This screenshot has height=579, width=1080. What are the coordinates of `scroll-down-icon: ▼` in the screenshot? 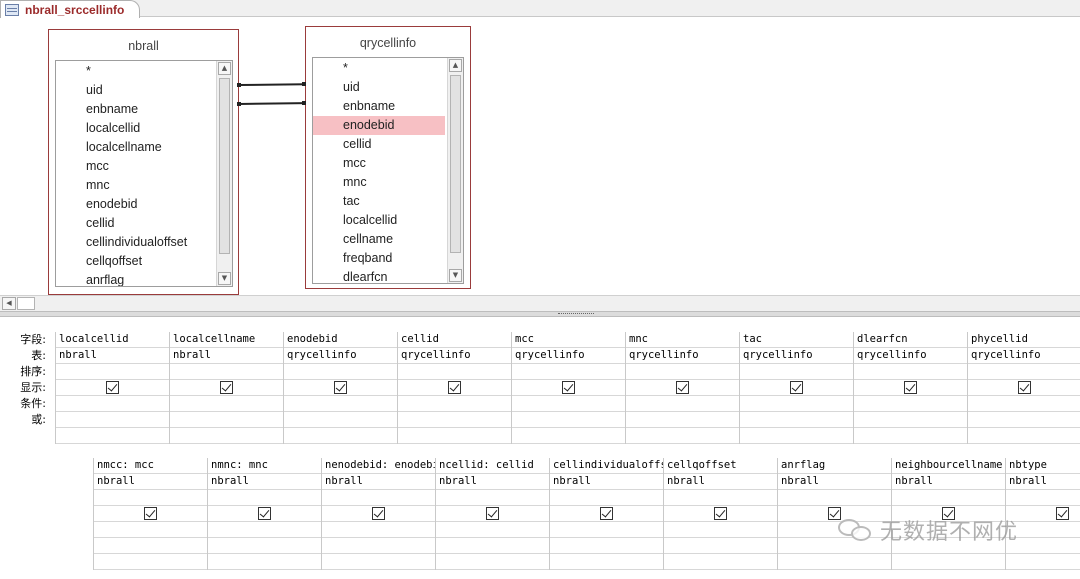 It's located at (455, 275).